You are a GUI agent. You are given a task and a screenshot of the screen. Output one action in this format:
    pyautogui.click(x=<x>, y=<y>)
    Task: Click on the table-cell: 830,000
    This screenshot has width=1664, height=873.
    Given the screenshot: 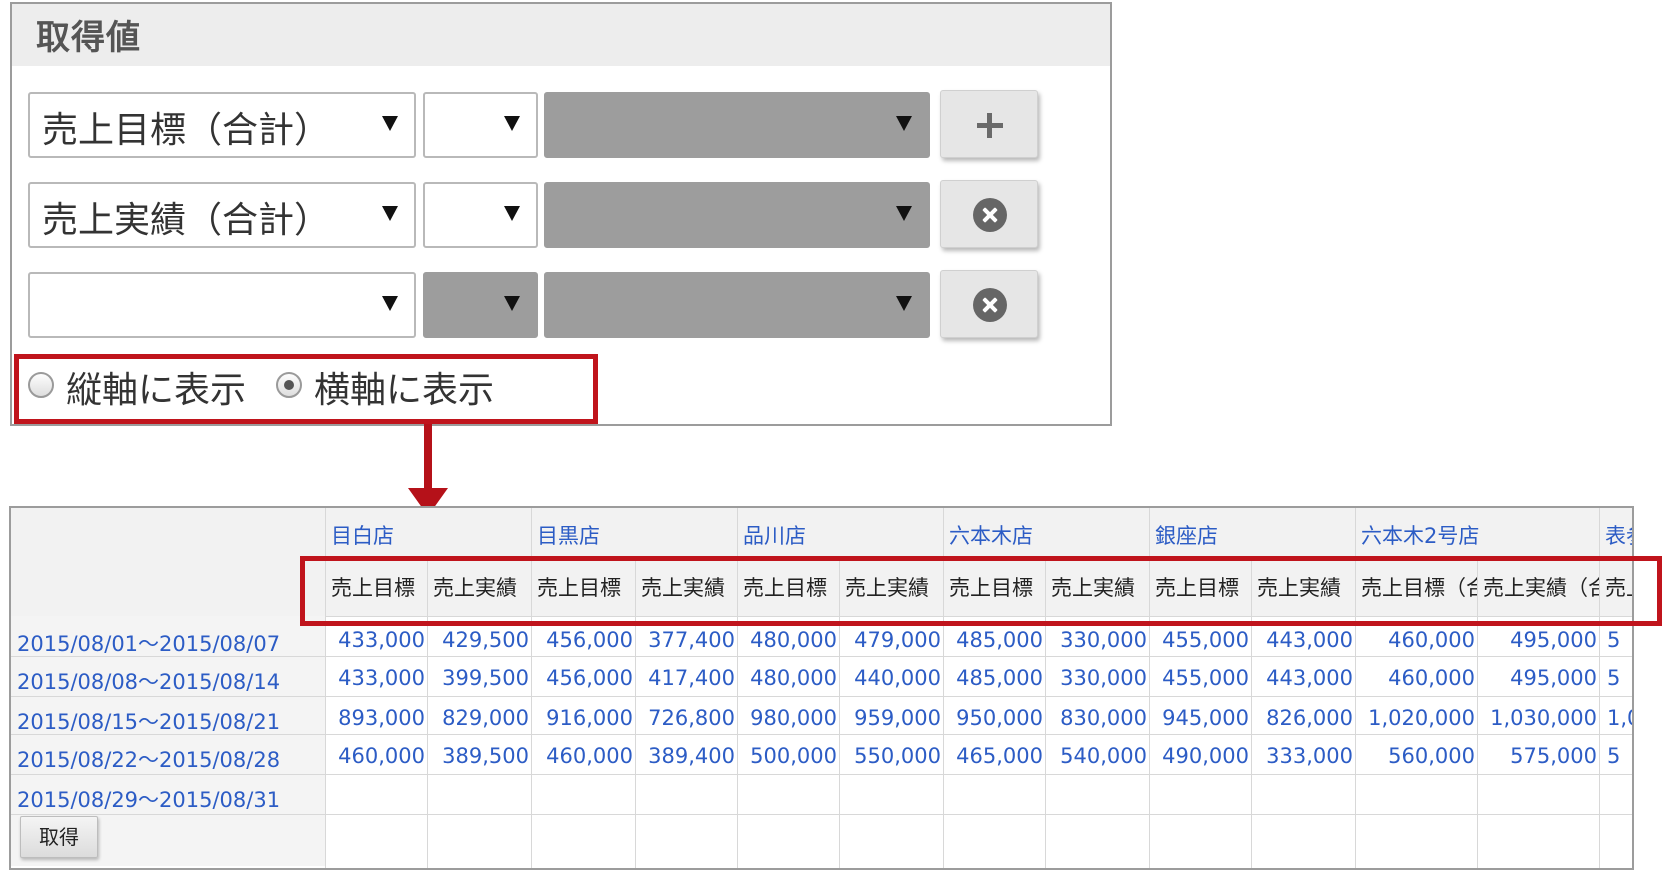 What is the action you would take?
    pyautogui.click(x=1097, y=718)
    